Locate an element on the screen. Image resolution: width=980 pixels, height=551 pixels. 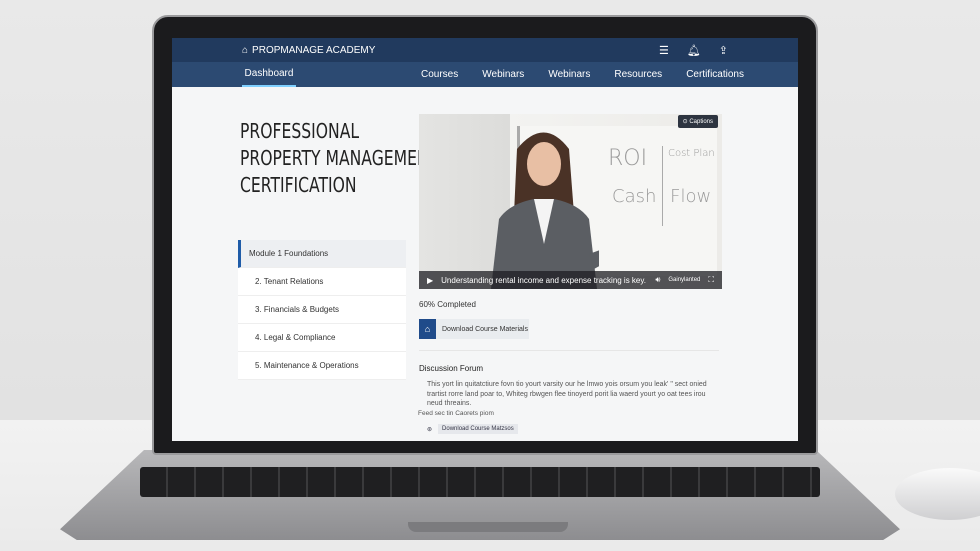
nav-certifications: Certifications is located at coordinates (715, 74).